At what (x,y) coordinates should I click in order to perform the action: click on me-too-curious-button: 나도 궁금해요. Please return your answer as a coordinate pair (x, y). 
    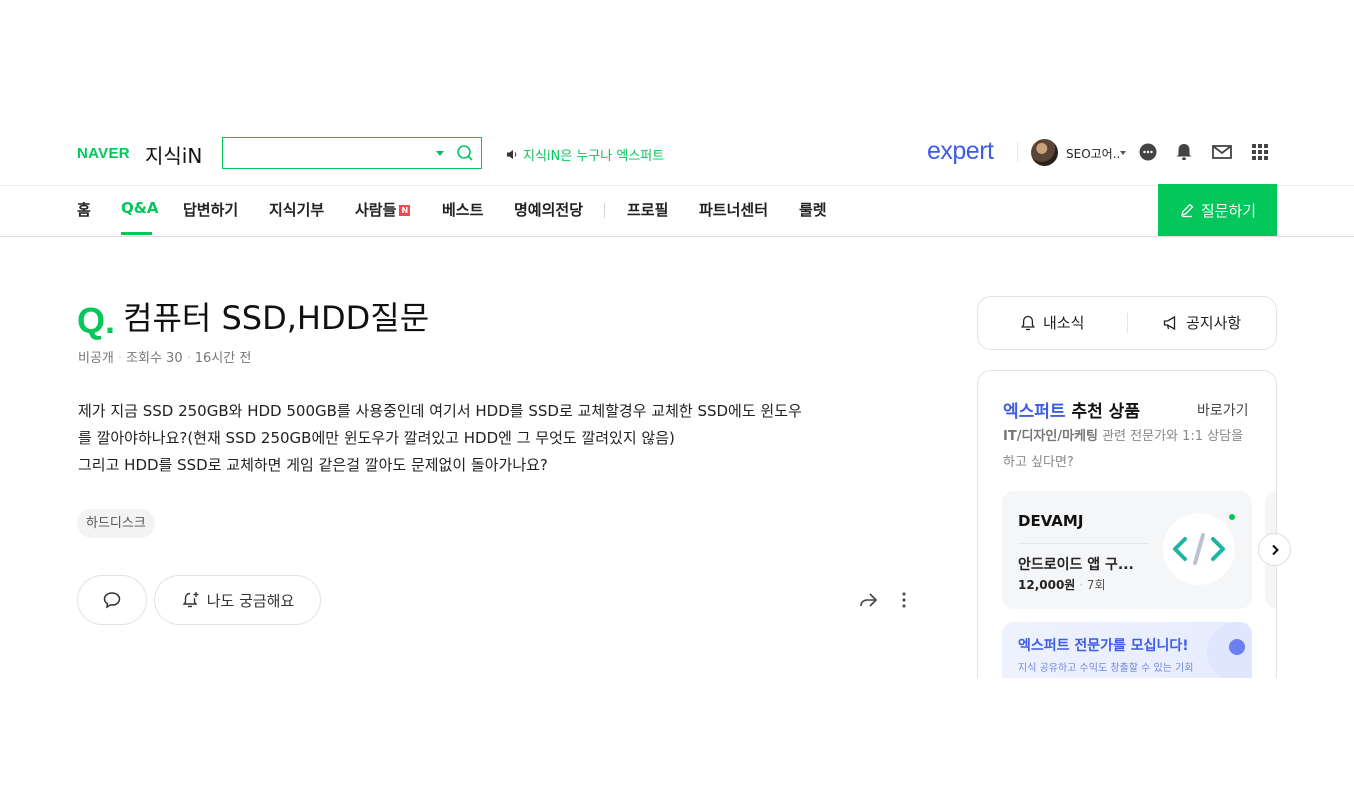
    Looking at the image, I should click on (237, 600).